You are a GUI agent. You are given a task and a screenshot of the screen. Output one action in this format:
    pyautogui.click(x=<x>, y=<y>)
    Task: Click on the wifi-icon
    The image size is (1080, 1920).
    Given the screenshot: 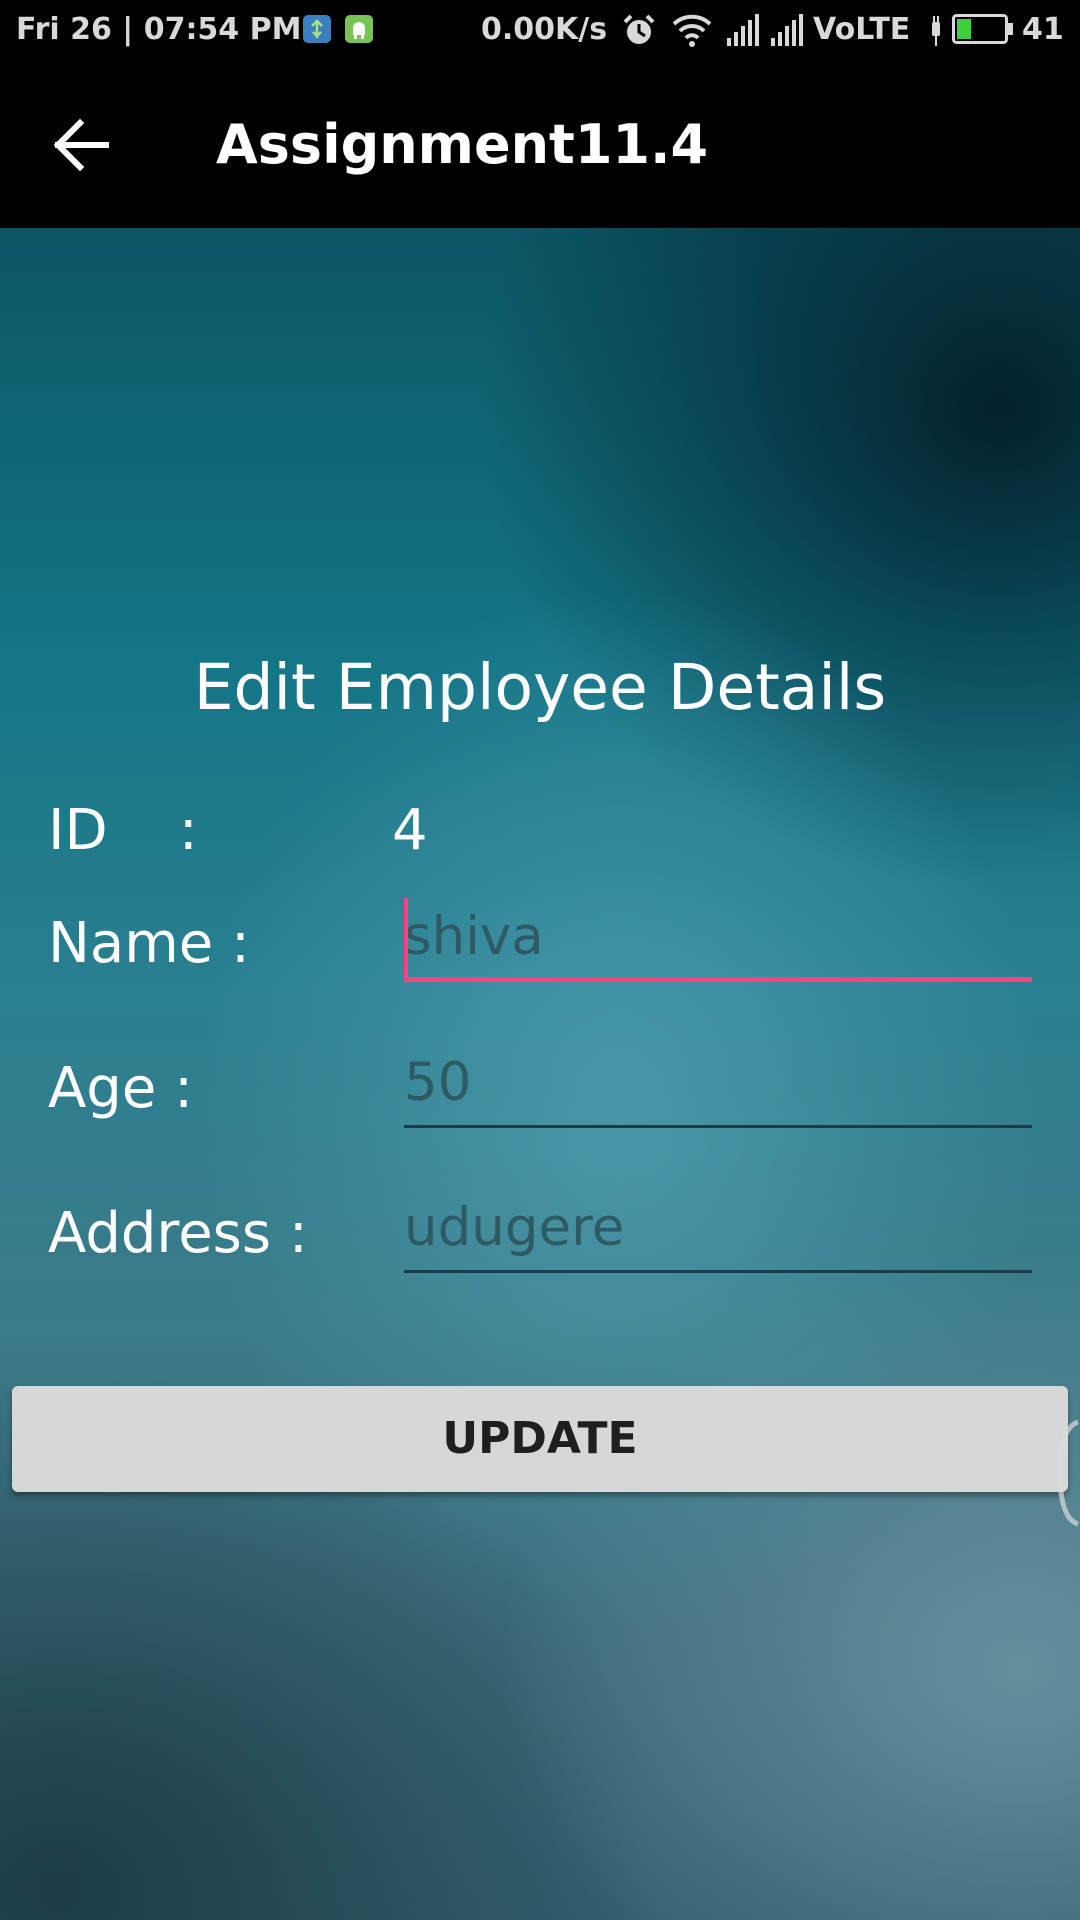 What is the action you would take?
    pyautogui.click(x=692, y=30)
    